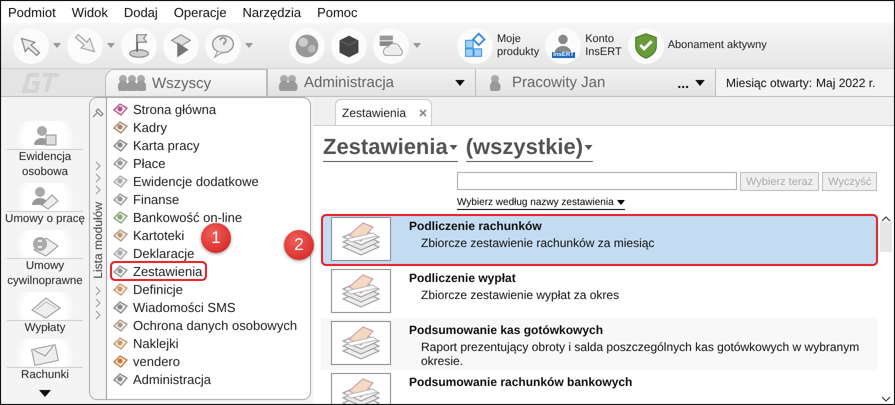 This screenshot has width=895, height=405. I want to click on menu-item: Dodaj, so click(140, 12).